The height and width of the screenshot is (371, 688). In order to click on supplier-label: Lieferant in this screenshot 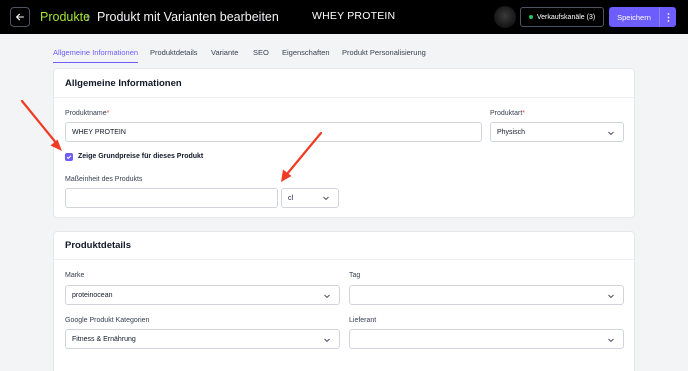, I will do `click(363, 320)`.